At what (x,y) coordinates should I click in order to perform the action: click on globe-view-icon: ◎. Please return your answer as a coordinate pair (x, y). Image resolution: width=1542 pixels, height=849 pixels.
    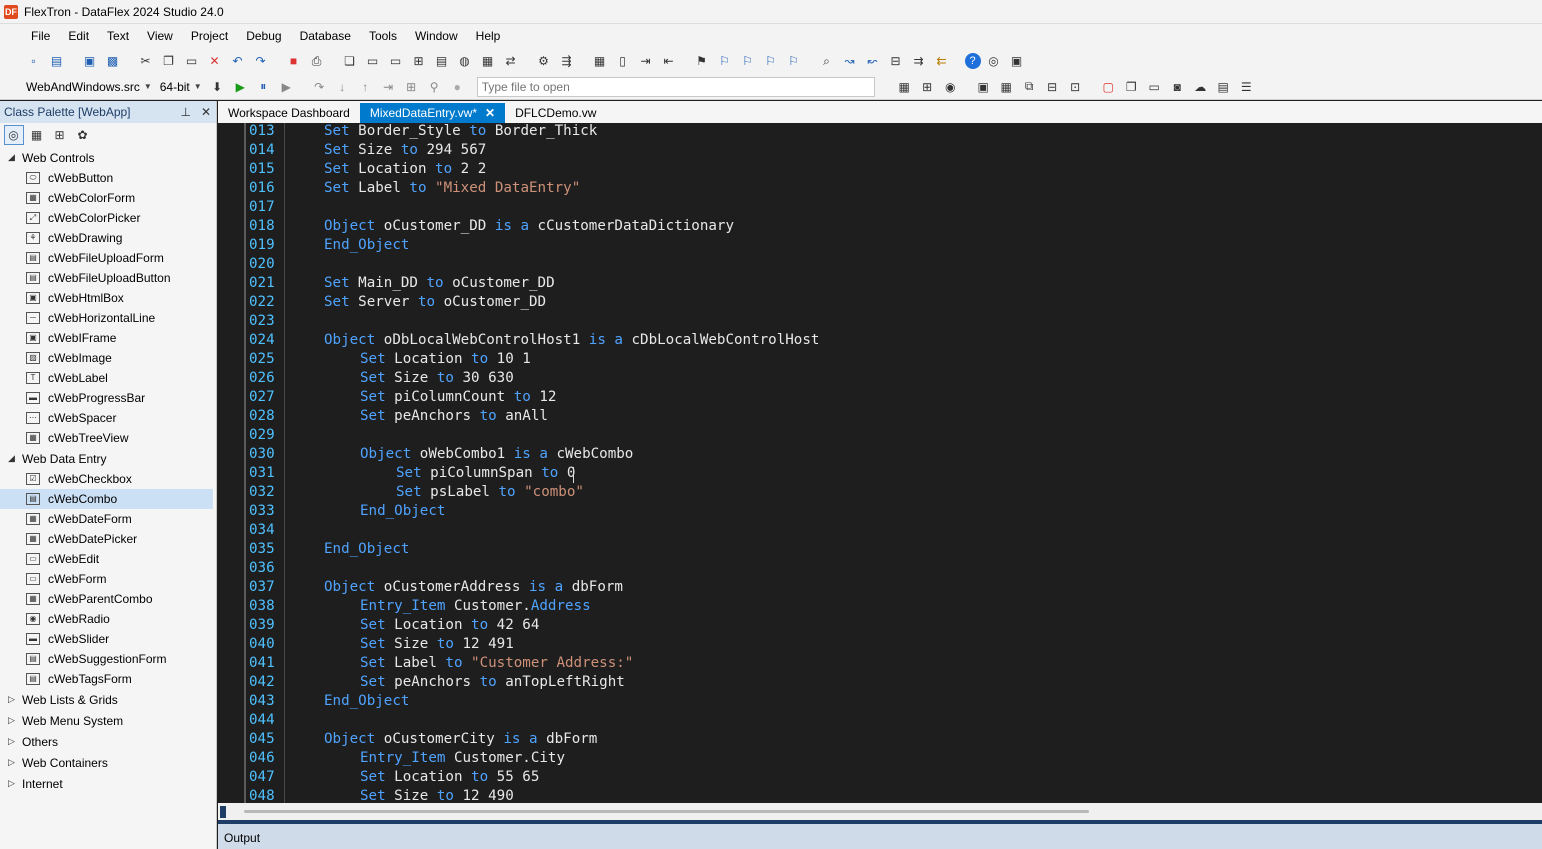
    Looking at the image, I should click on (13, 135).